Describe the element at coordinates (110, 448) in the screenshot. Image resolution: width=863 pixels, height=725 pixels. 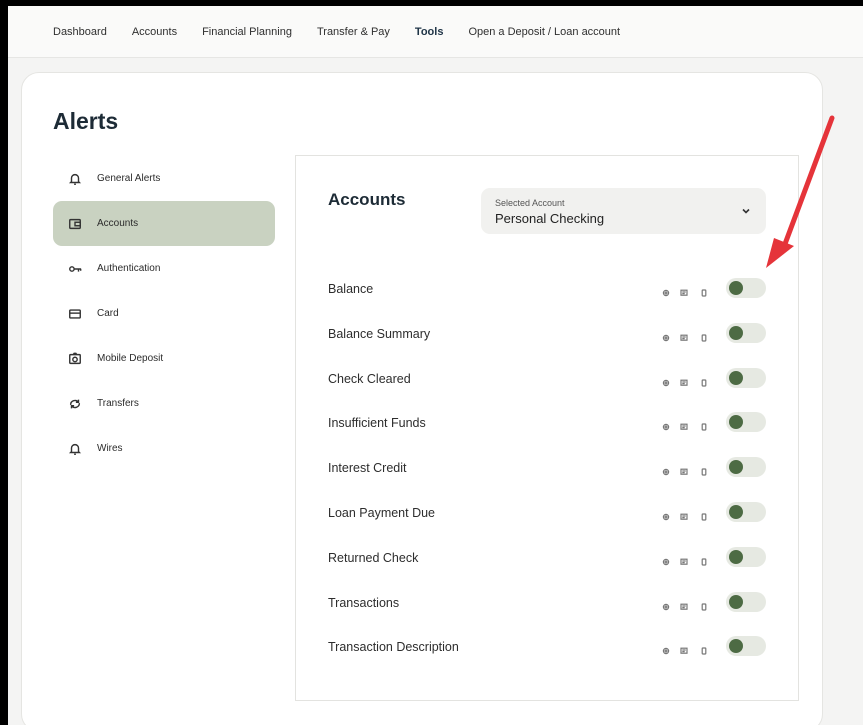
I see `sidebar-item-label: Wires` at that location.